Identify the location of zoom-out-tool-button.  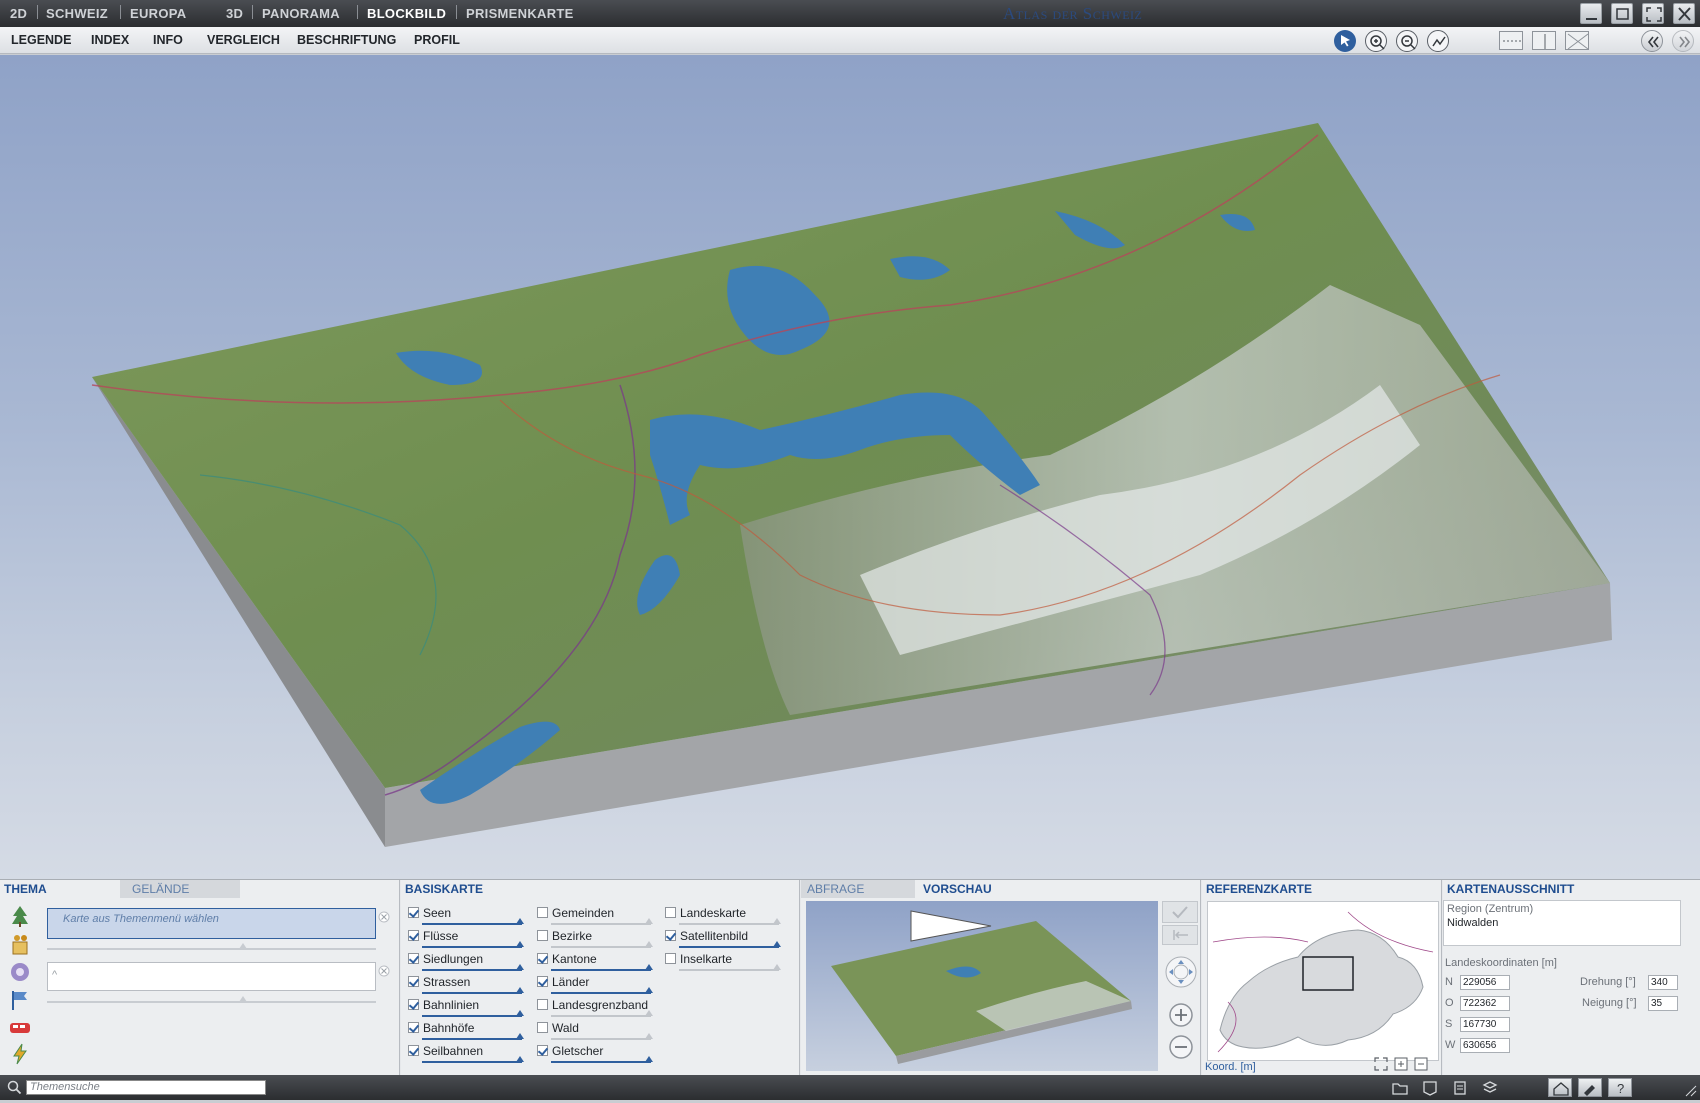
(1407, 41).